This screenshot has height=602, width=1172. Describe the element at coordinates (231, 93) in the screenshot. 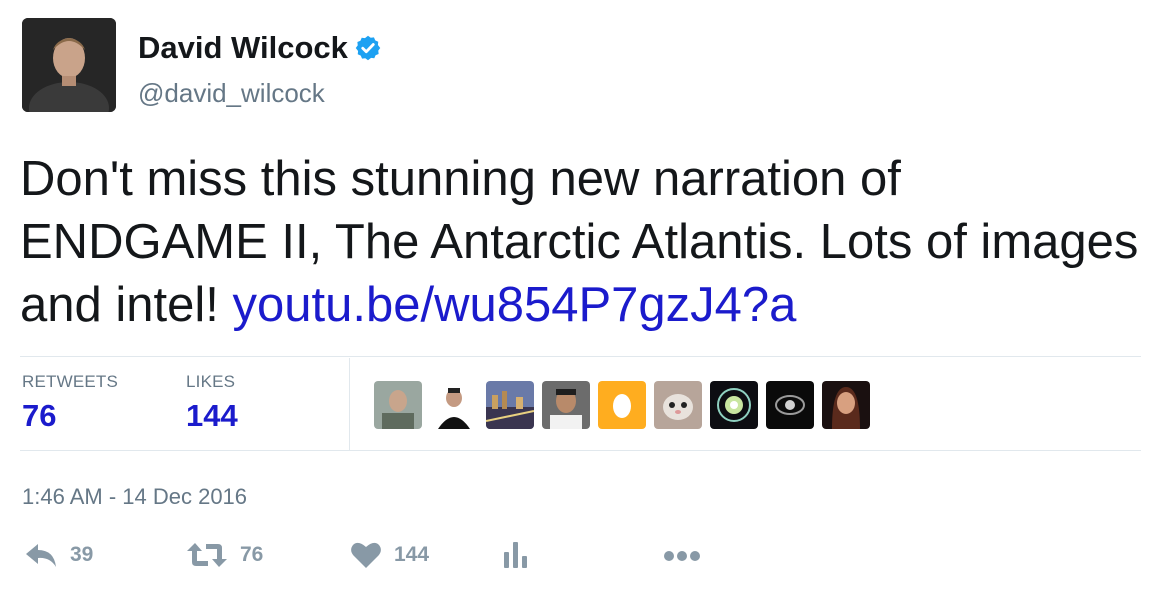

I see `author-handle: @david_wilcock` at that location.